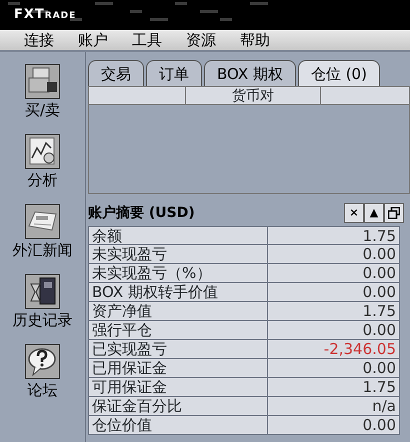 Image resolution: width=410 pixels, height=442 pixels. What do you see at coordinates (178, 425) in the screenshot?
I see `label-cell: 仓位价值` at bounding box center [178, 425].